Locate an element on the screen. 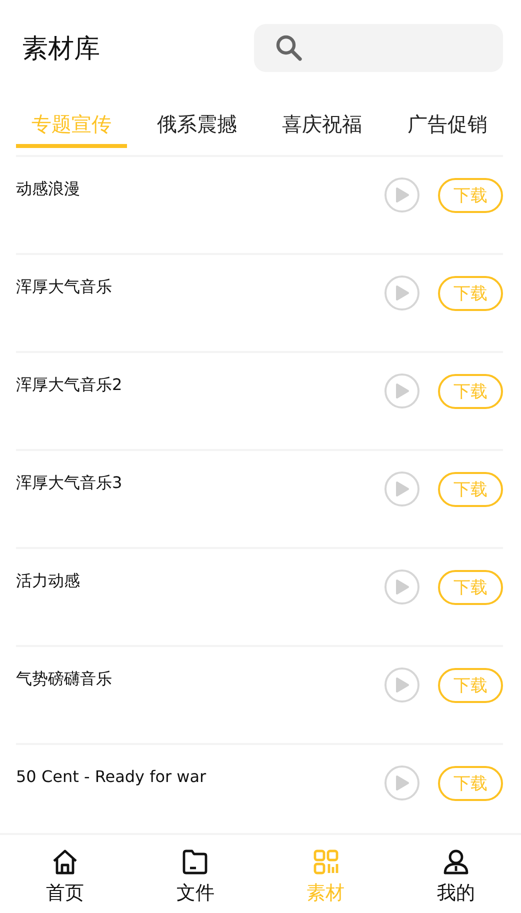 This screenshot has height=913, width=521. nav-tab: 素材 is located at coordinates (325, 873).